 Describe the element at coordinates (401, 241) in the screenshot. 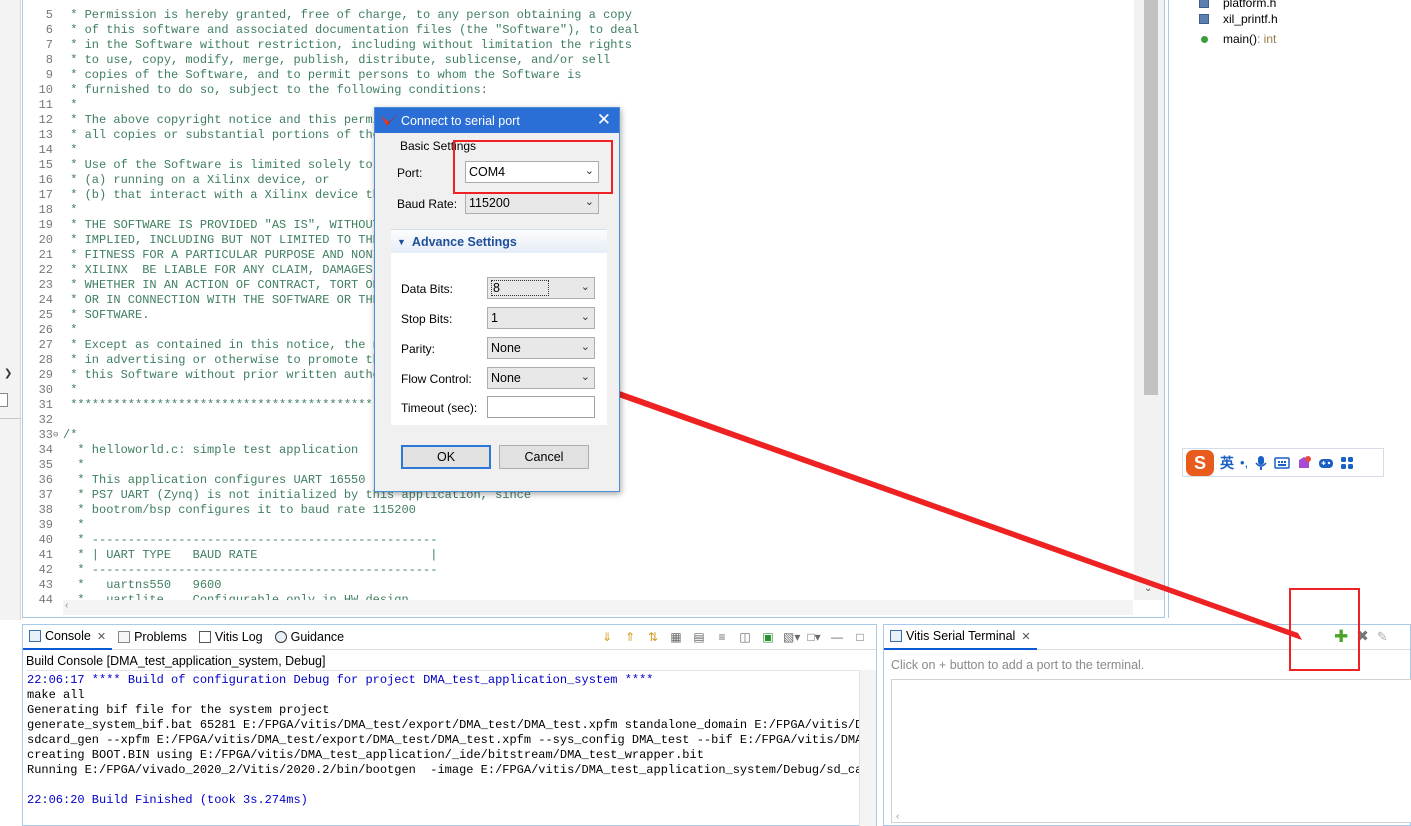

I see `collapse-triangle-icon: ▼` at that location.